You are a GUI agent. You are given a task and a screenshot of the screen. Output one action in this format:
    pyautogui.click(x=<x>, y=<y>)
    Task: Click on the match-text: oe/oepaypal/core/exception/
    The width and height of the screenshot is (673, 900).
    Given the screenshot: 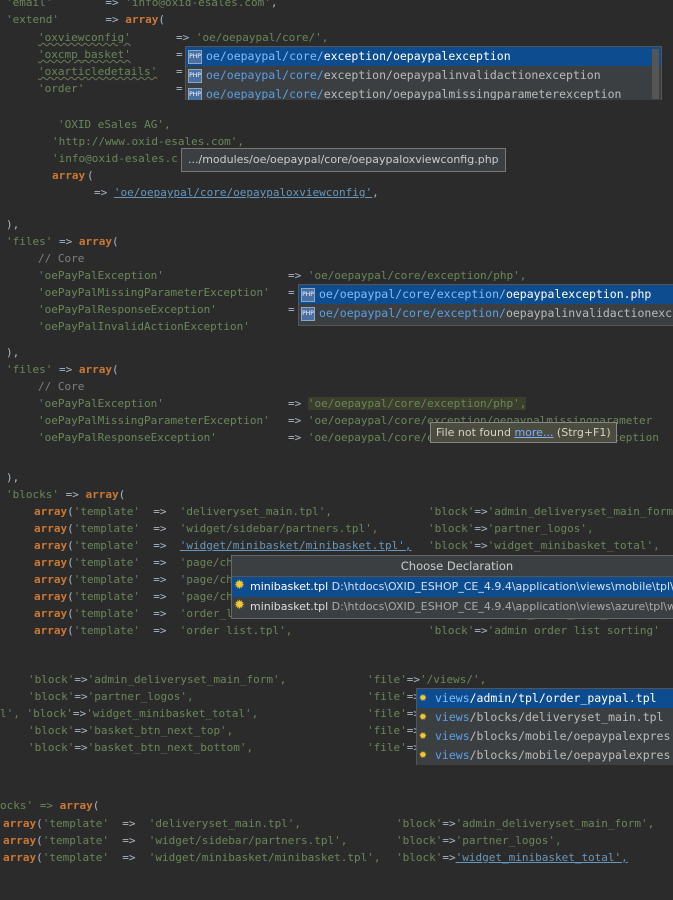 What is the action you would take?
    pyautogui.click(x=412, y=294)
    